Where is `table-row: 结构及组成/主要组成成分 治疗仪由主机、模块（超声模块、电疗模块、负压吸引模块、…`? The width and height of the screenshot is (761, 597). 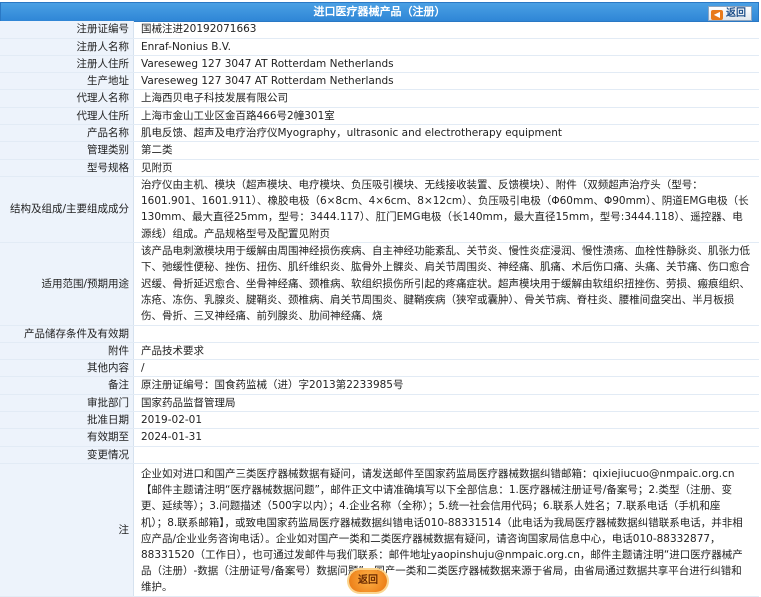
table-row: 结构及组成/主要组成成分 治疗仪由主机、模块（超声模块、电疗模块、负压吸引模块、… is located at coordinates (379, 210).